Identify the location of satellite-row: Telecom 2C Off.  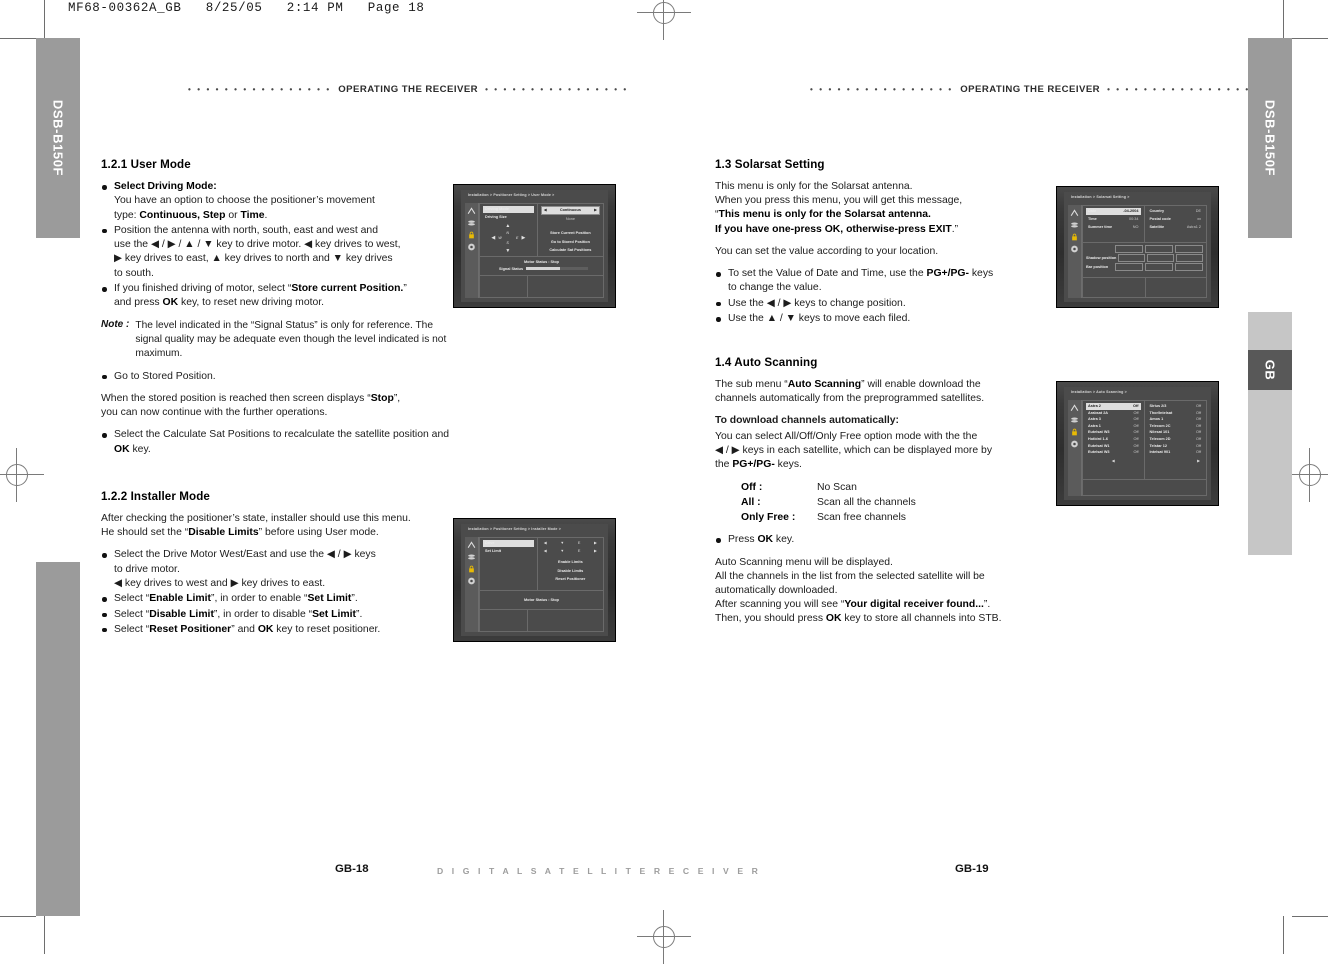
(1176, 426).